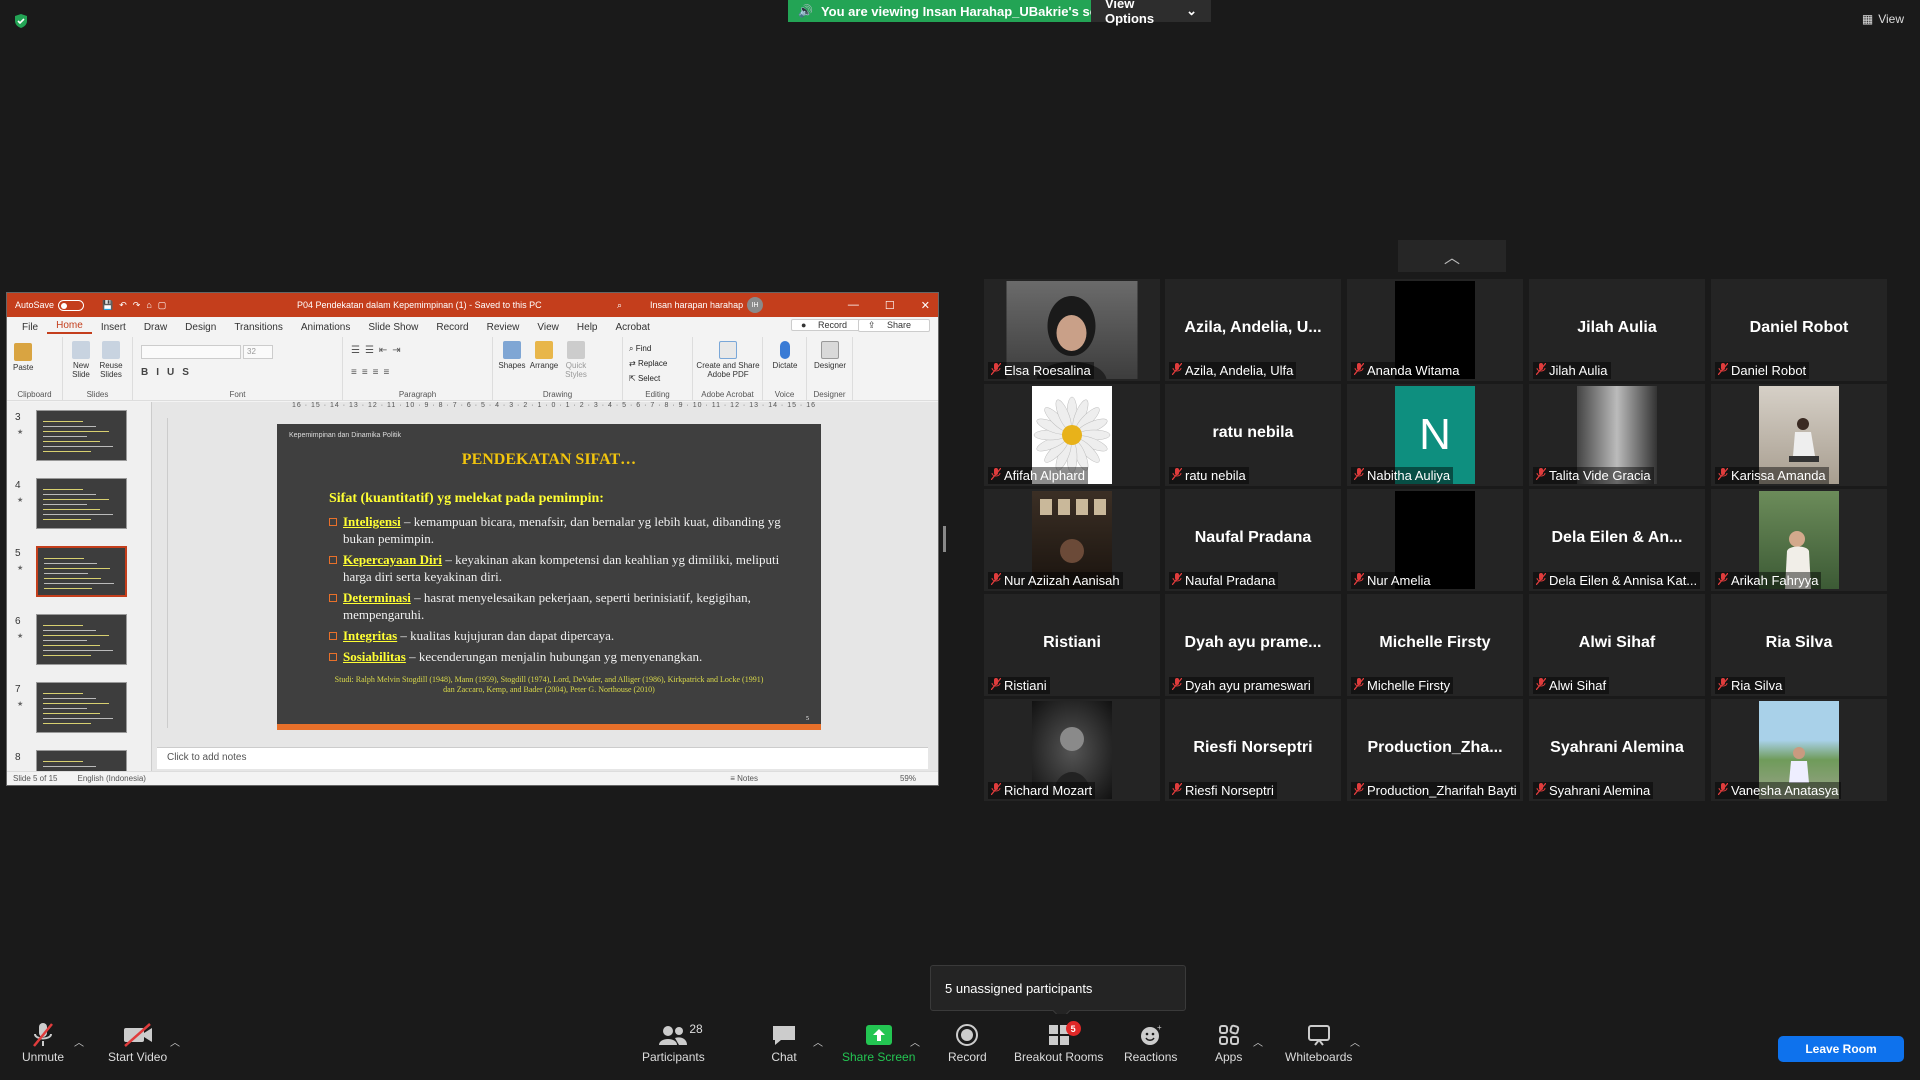 Image resolution: width=1920 pixels, height=1080 pixels. Describe the element at coordinates (20, 500) in the screenshot. I see `transition-star-icon: ★` at that location.